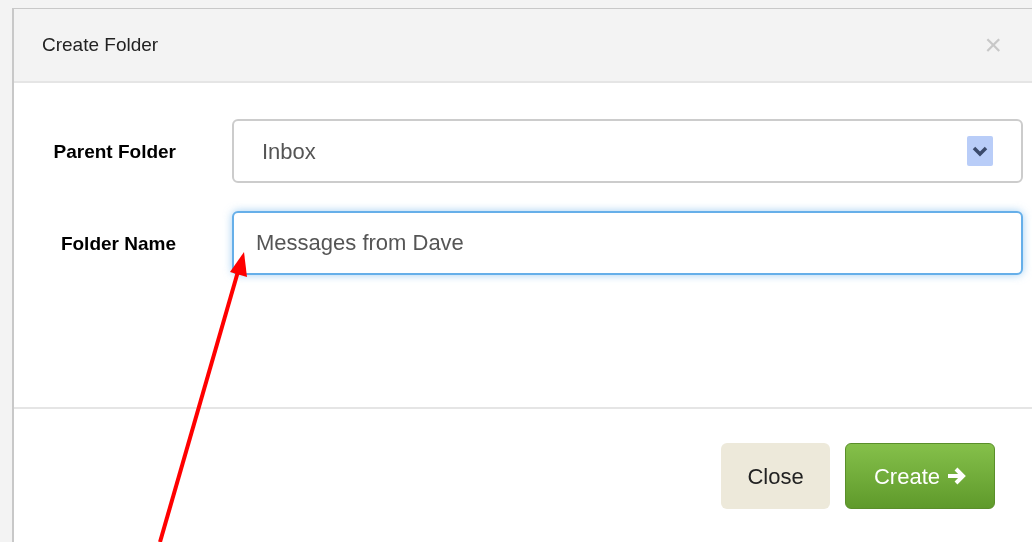 The height and width of the screenshot is (542, 1032). Describe the element at coordinates (114, 151) in the screenshot. I see `field-label: Parent Folder` at that location.